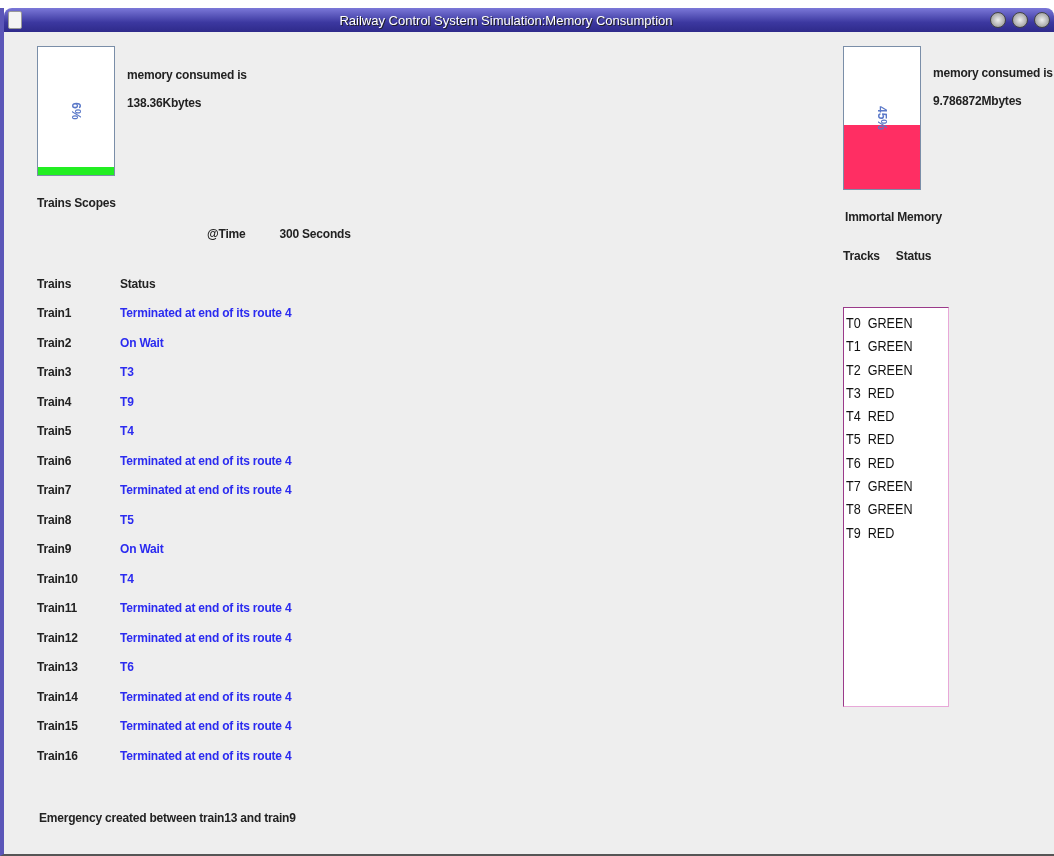 This screenshot has height=856, width=1054. Describe the element at coordinates (891, 324) in the screenshot. I see `track-item: T0 GREEN` at that location.